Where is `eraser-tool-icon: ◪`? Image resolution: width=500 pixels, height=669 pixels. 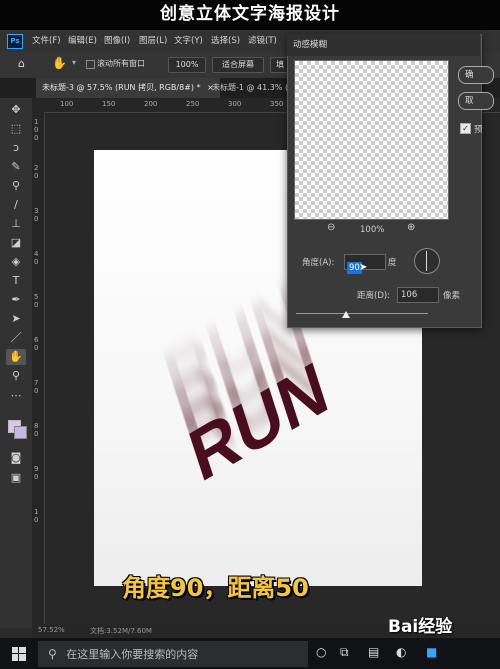
eraser-tool-icon: ◪ is located at coordinates (16, 243).